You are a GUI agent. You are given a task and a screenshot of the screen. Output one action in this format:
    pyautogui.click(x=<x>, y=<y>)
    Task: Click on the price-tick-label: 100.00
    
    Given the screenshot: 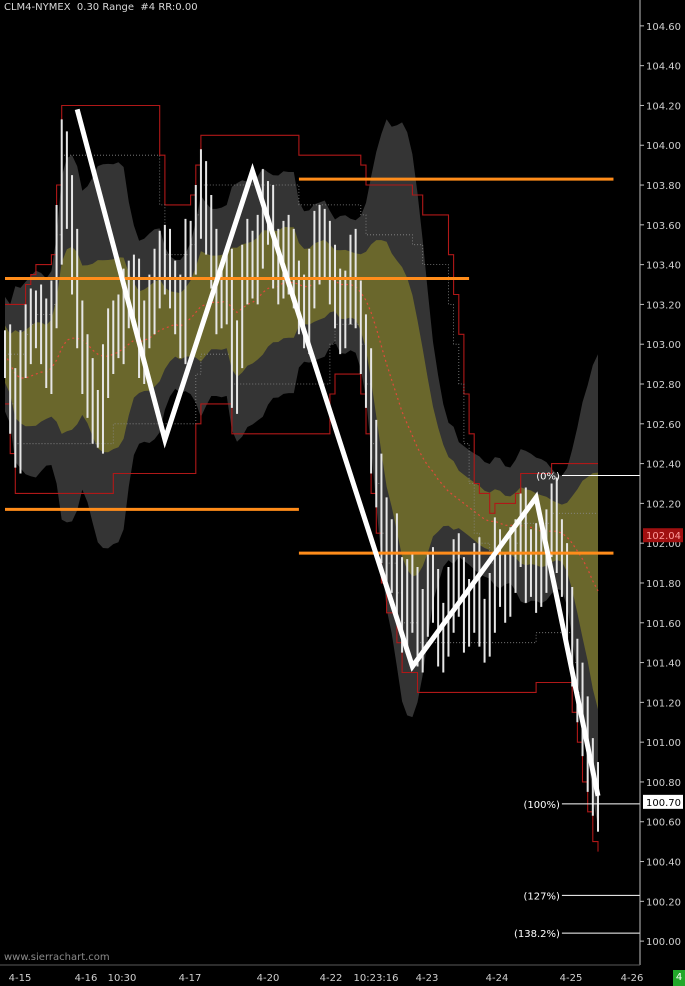 What is the action you would take?
    pyautogui.click(x=663, y=942)
    